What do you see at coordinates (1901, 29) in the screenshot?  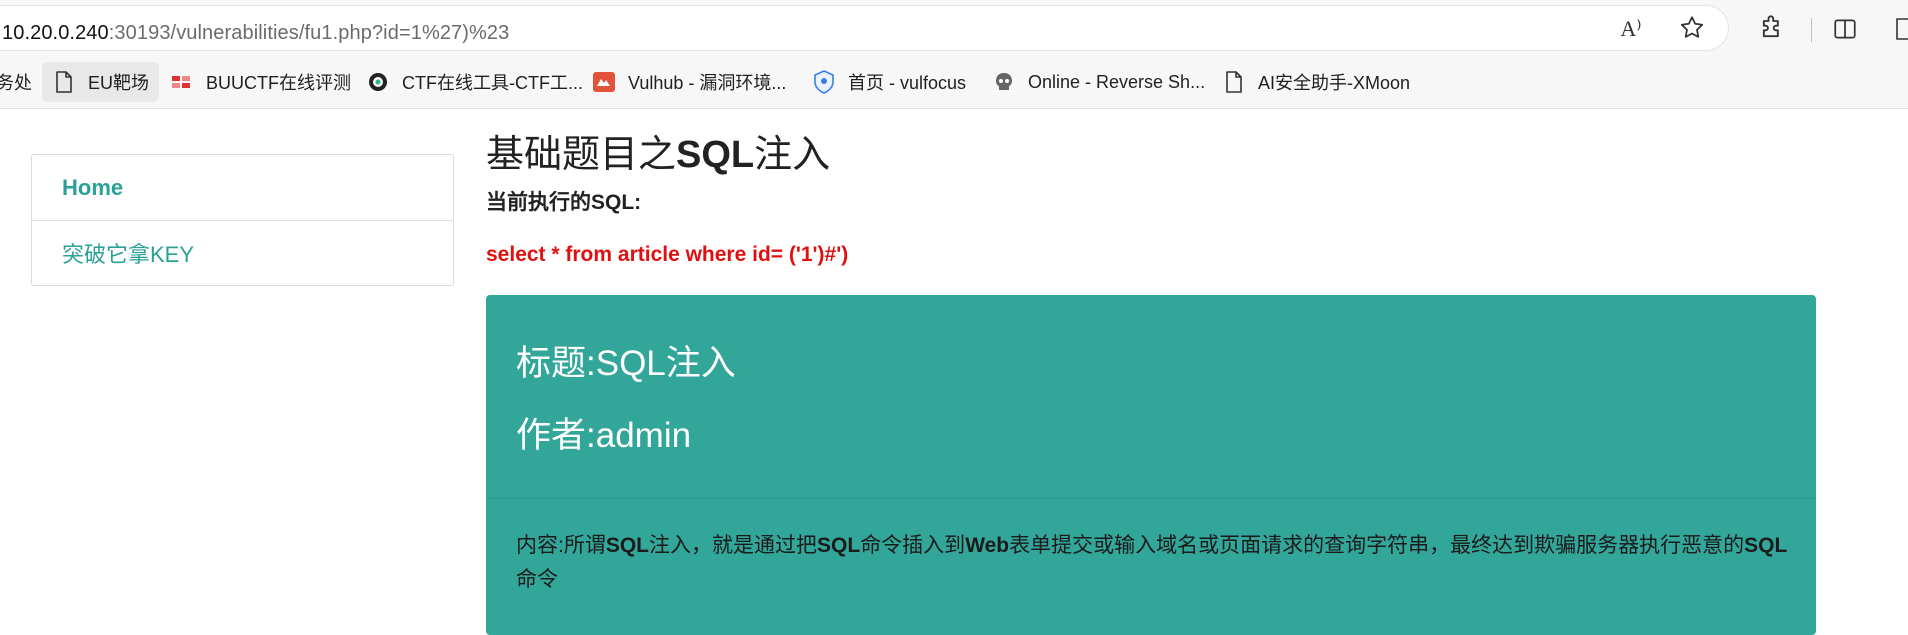 I see `favorites-sidebar-icon` at bounding box center [1901, 29].